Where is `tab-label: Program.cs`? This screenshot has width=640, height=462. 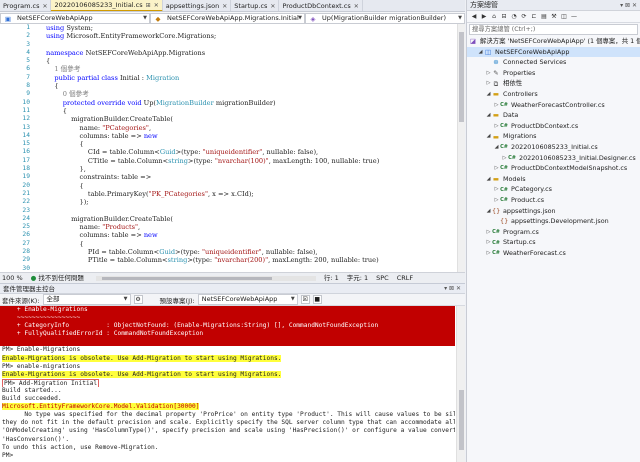 tab-label: Program.cs is located at coordinates (21, 5).